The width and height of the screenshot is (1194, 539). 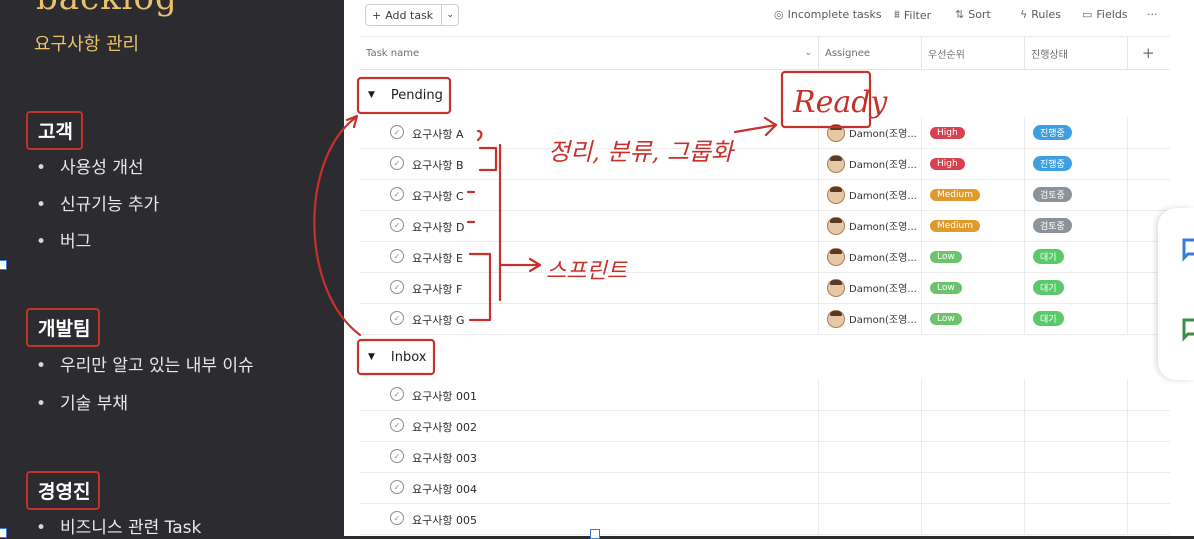 What do you see at coordinates (437, 289) in the screenshot?
I see `task-name: 요구사항 F` at bounding box center [437, 289].